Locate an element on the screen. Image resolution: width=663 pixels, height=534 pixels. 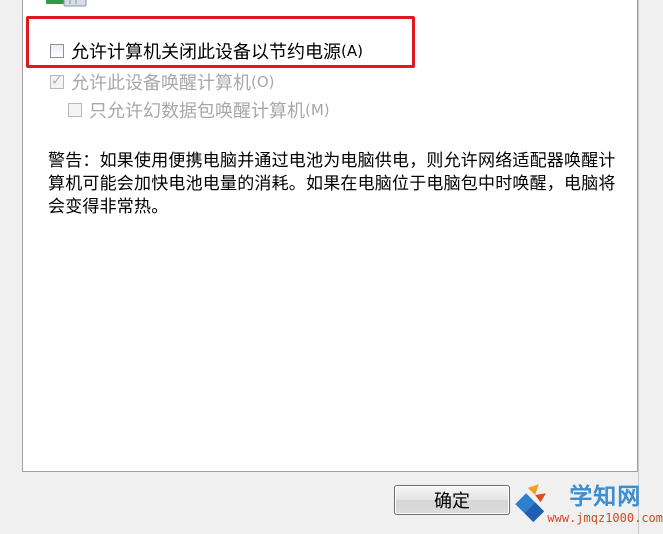
magic-packet-label: 只允许幻数据包唤醒计算机 is located at coordinates (197, 111).